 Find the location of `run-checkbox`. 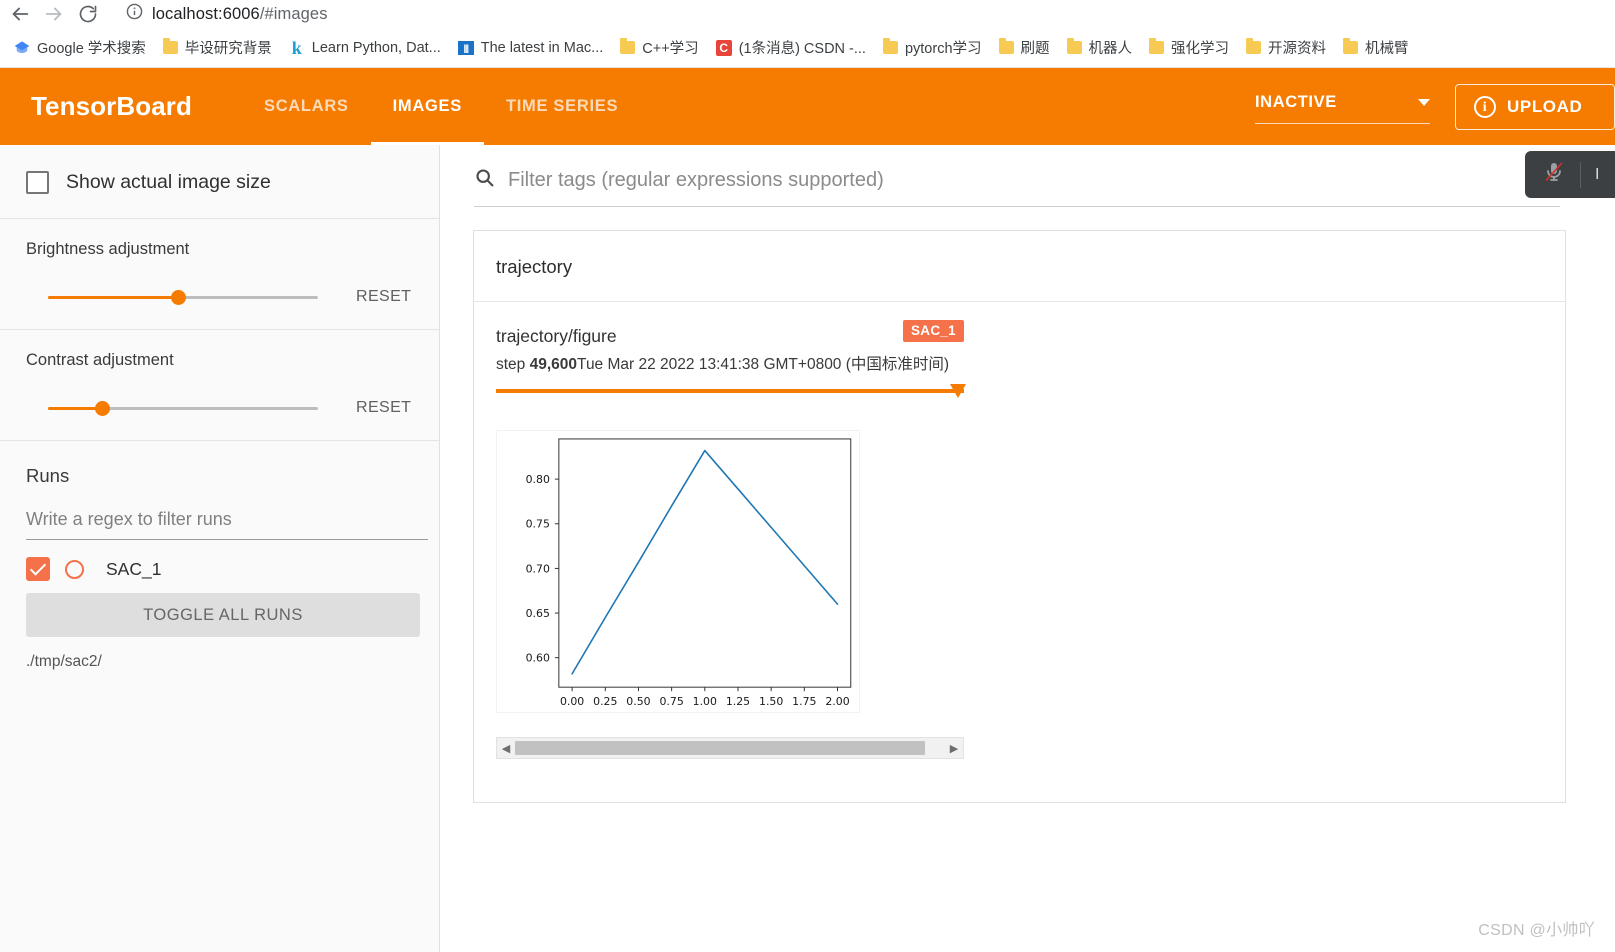

run-checkbox is located at coordinates (38, 569).